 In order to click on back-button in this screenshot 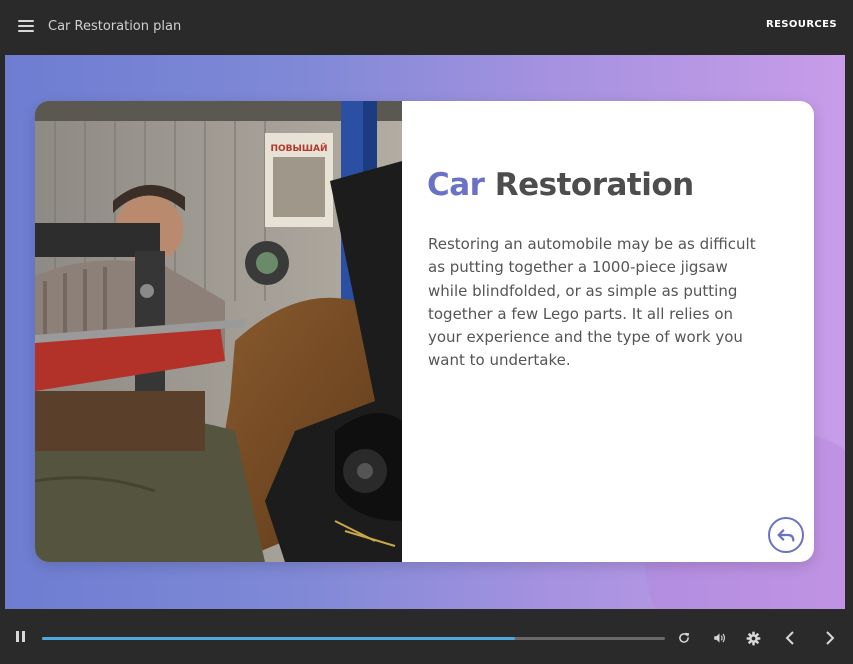, I will do `click(786, 535)`.